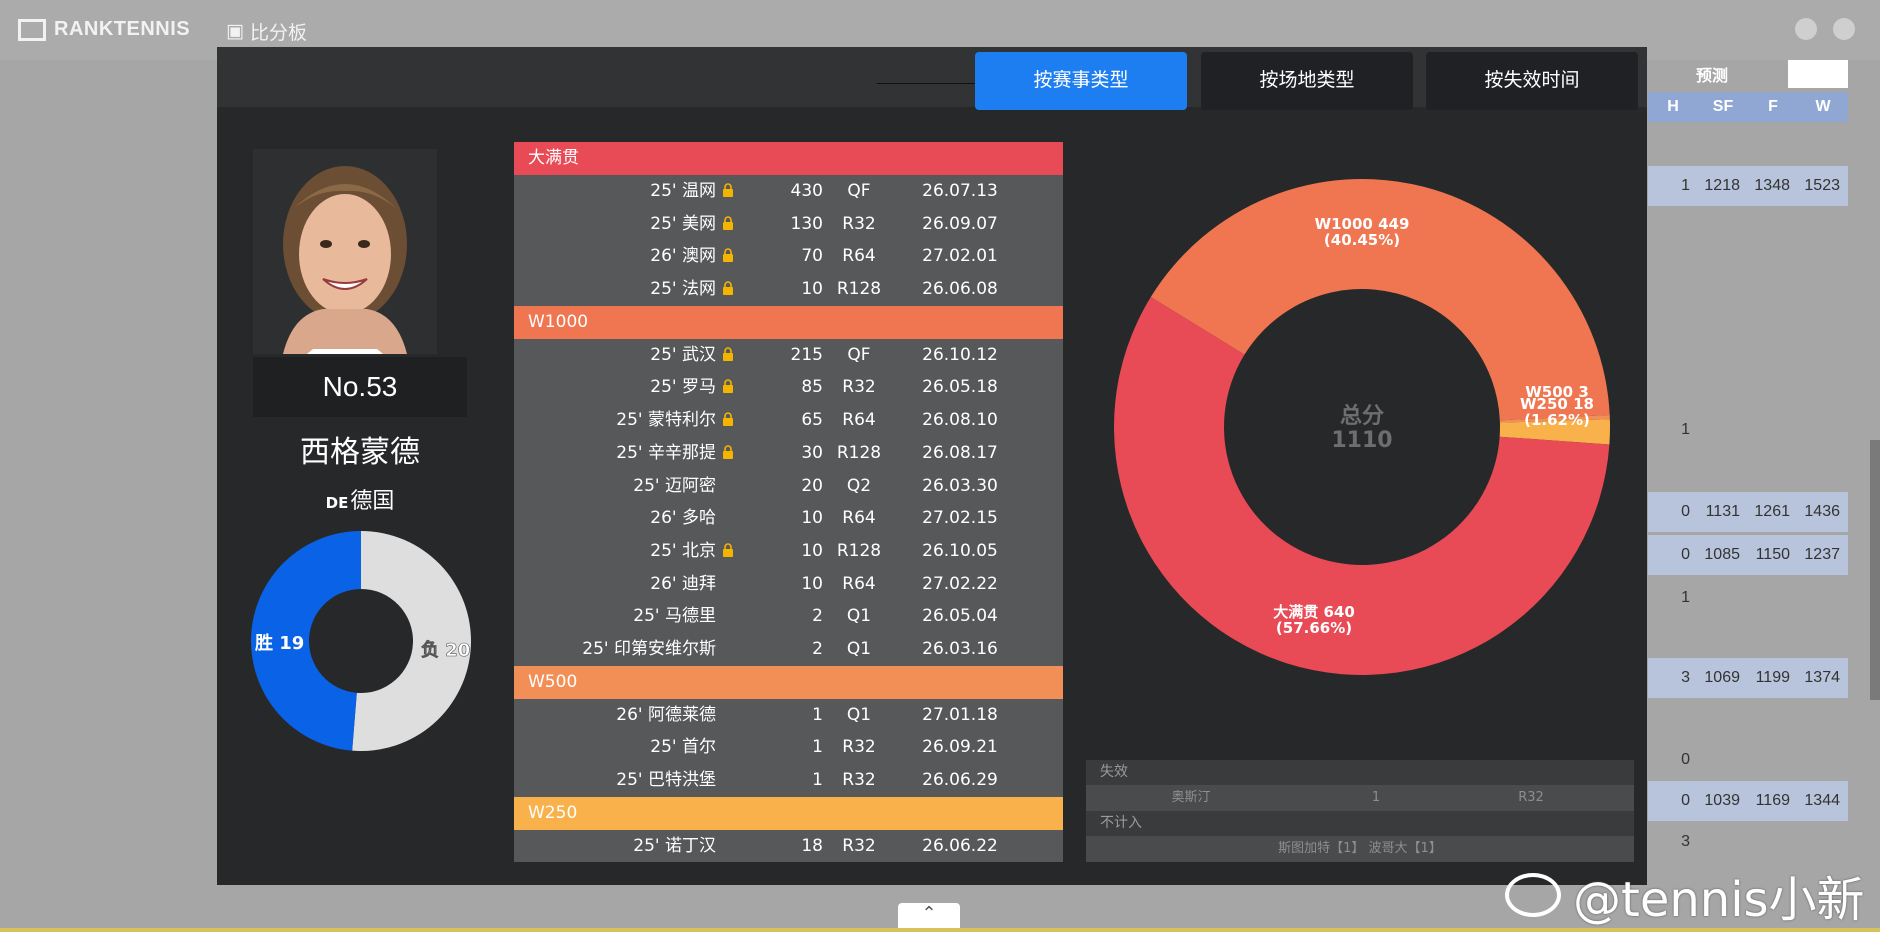 This screenshot has height=932, width=1880. Describe the element at coordinates (32, 29) in the screenshot. I see `logo-icon` at that location.